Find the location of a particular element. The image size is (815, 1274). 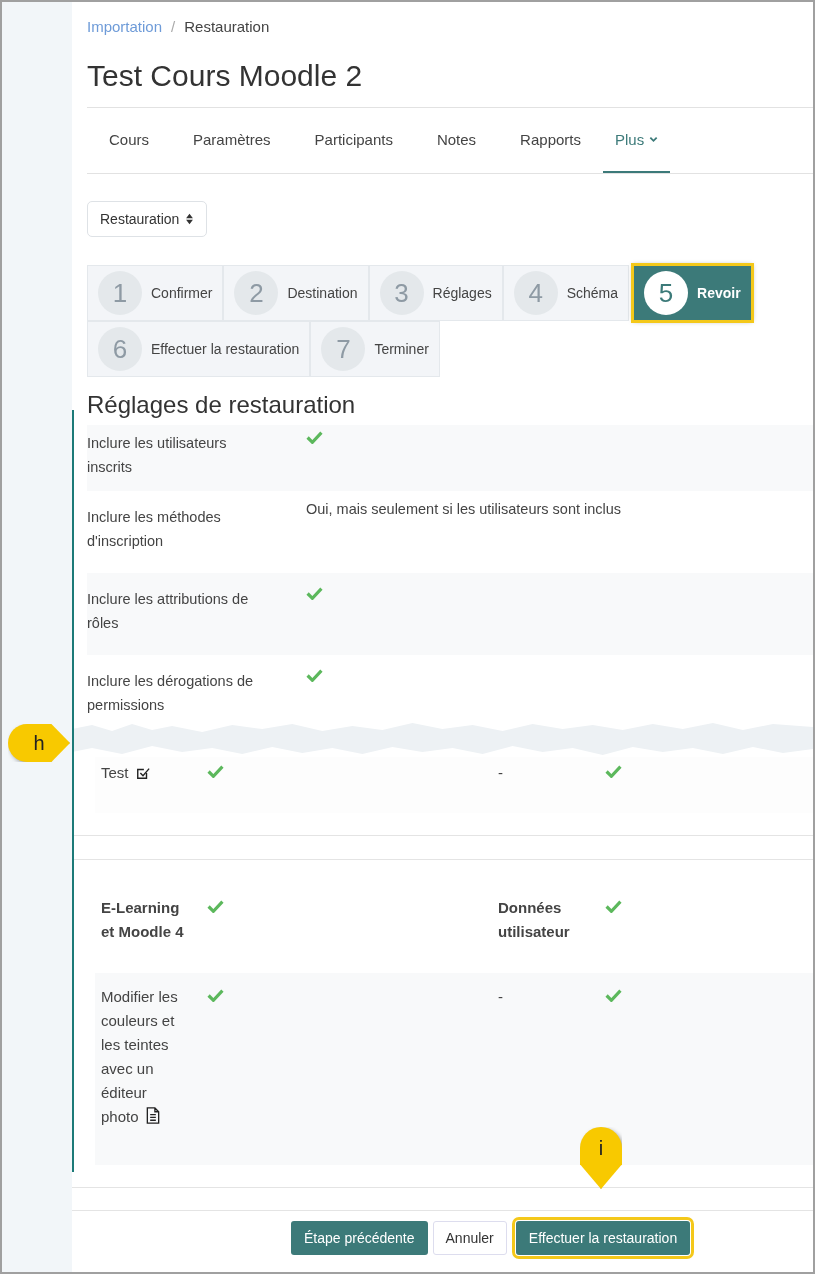

nav-tab: Cours is located at coordinates (129, 140).